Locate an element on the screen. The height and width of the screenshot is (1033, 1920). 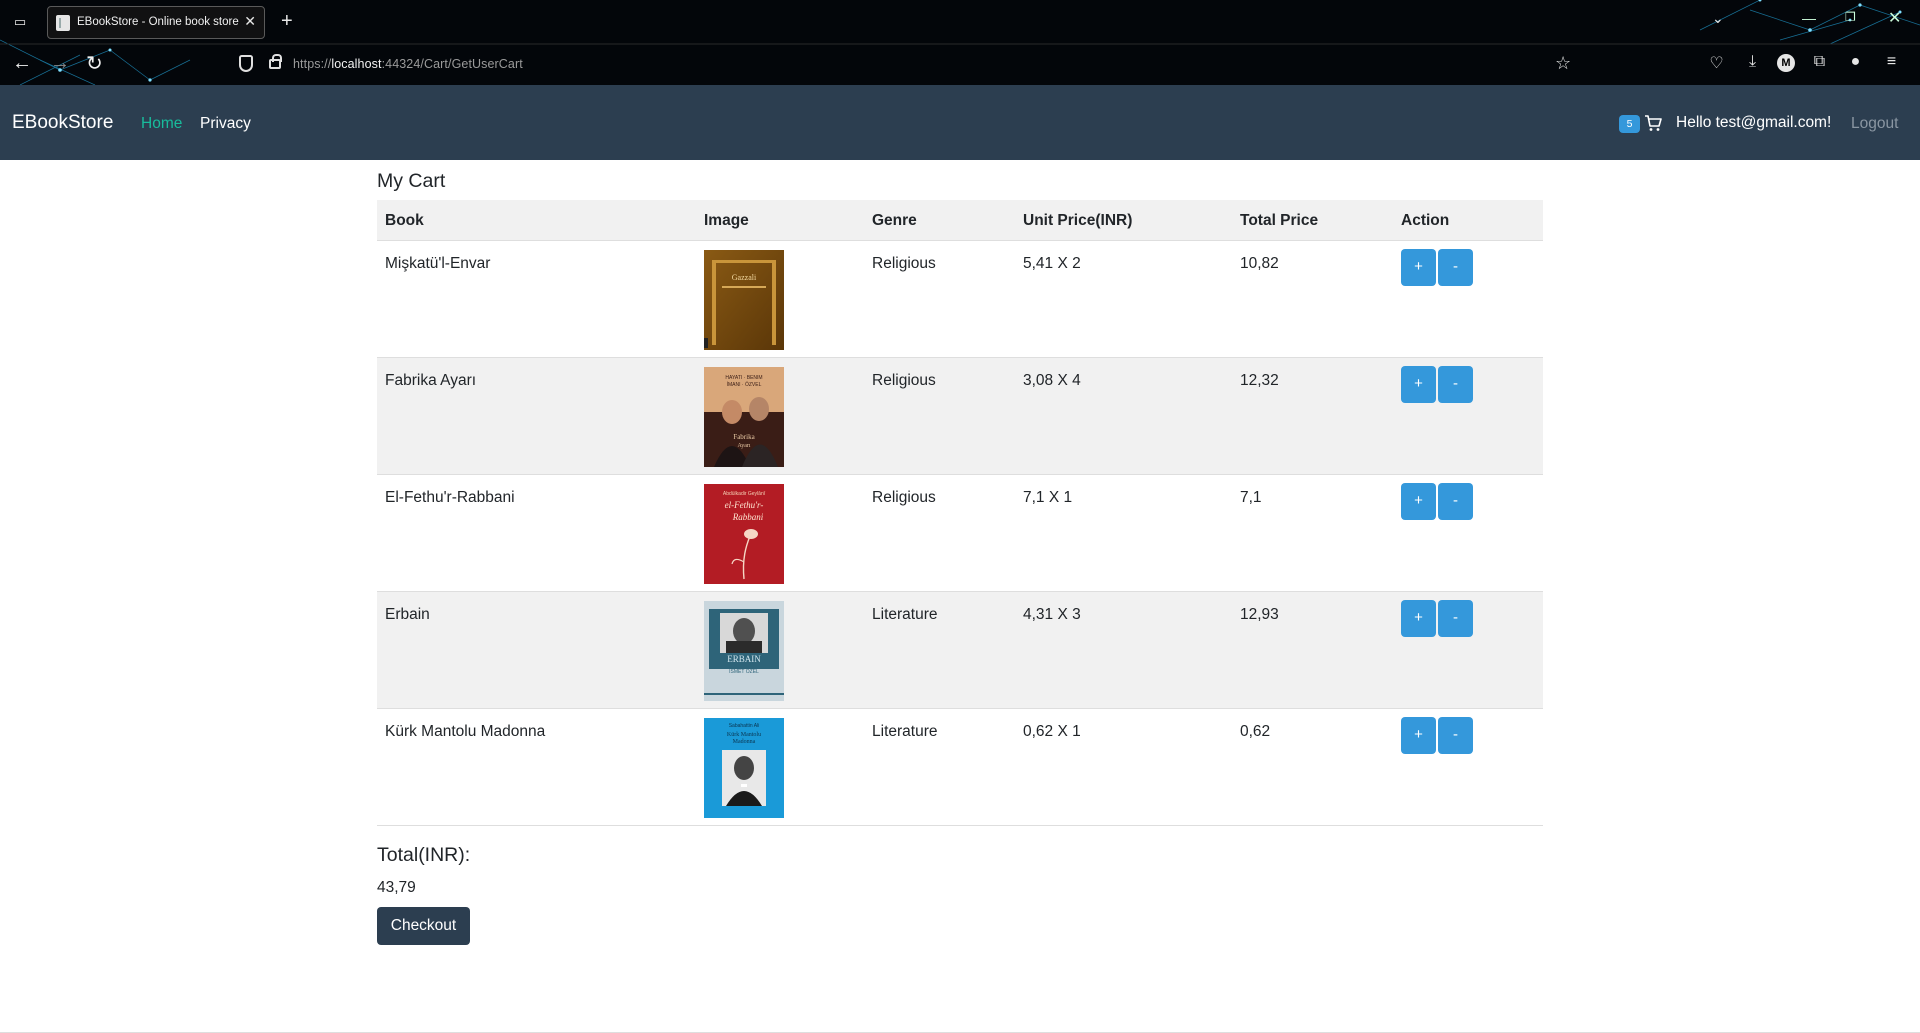
url-path: :44324/Cart/GetUserCart is located at coordinates (452, 64).